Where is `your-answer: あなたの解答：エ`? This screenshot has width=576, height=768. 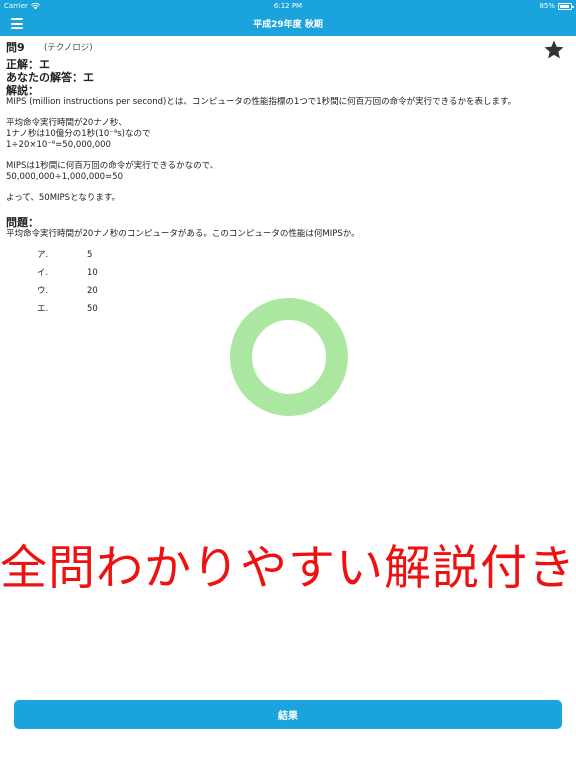
your-answer: あなたの解答：エ is located at coordinates (50, 77).